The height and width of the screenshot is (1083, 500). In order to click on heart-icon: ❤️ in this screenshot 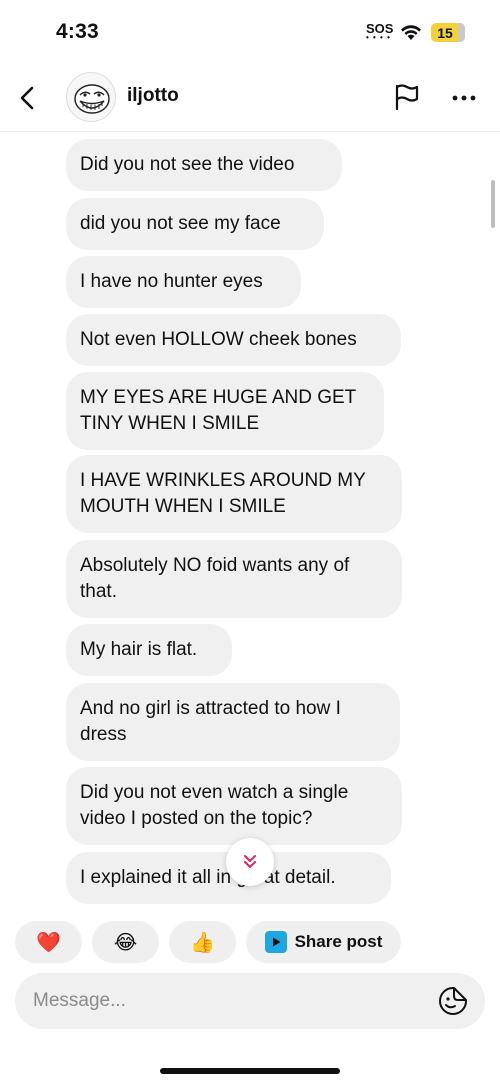, I will do `click(48, 942)`.